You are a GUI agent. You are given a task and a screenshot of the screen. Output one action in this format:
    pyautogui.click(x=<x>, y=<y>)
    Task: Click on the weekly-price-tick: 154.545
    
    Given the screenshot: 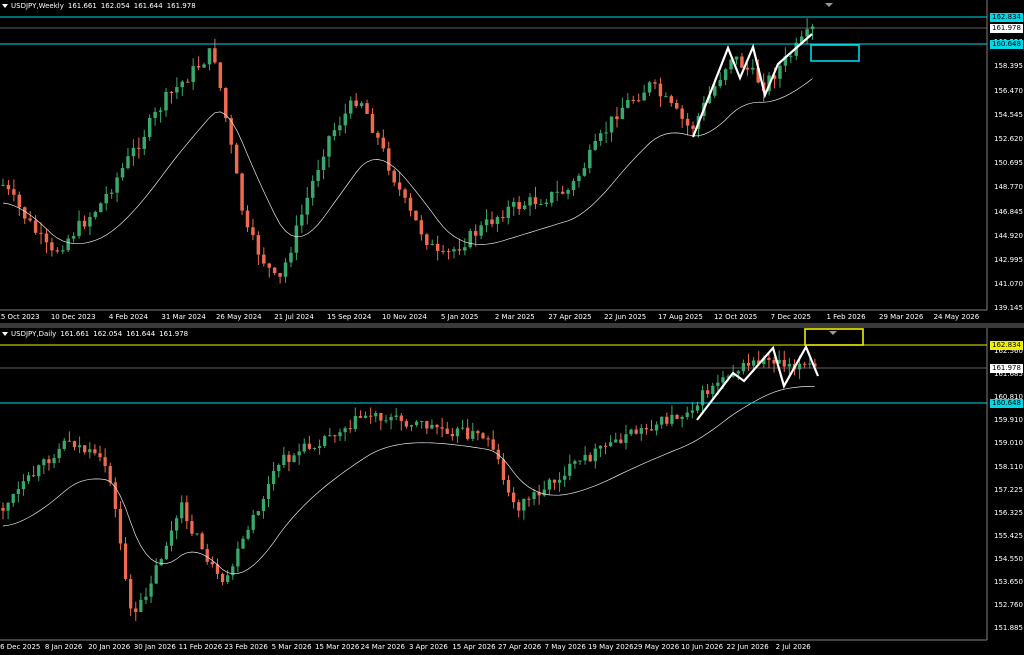 What is the action you would take?
    pyautogui.click(x=1008, y=114)
    